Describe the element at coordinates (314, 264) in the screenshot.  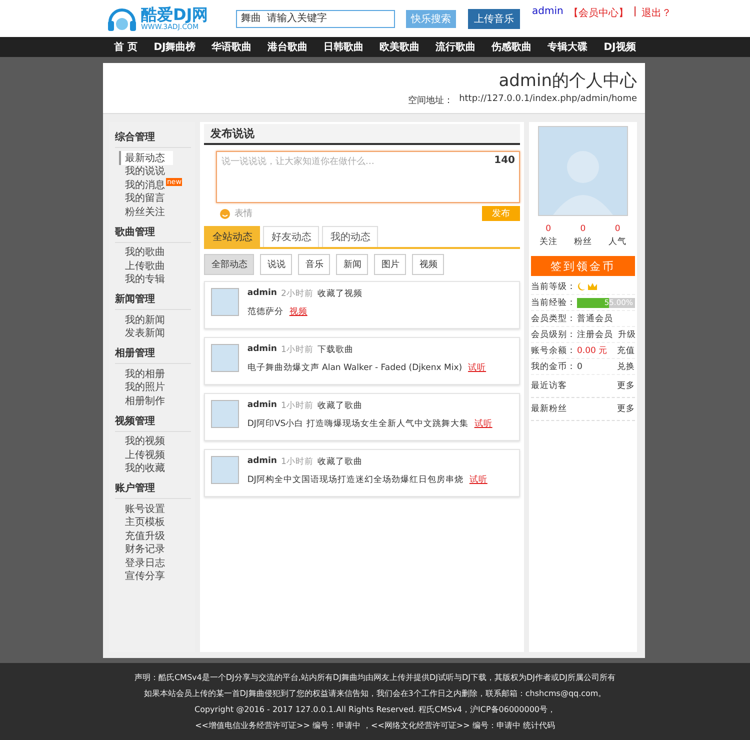
I see `filter-button: 音乐` at that location.